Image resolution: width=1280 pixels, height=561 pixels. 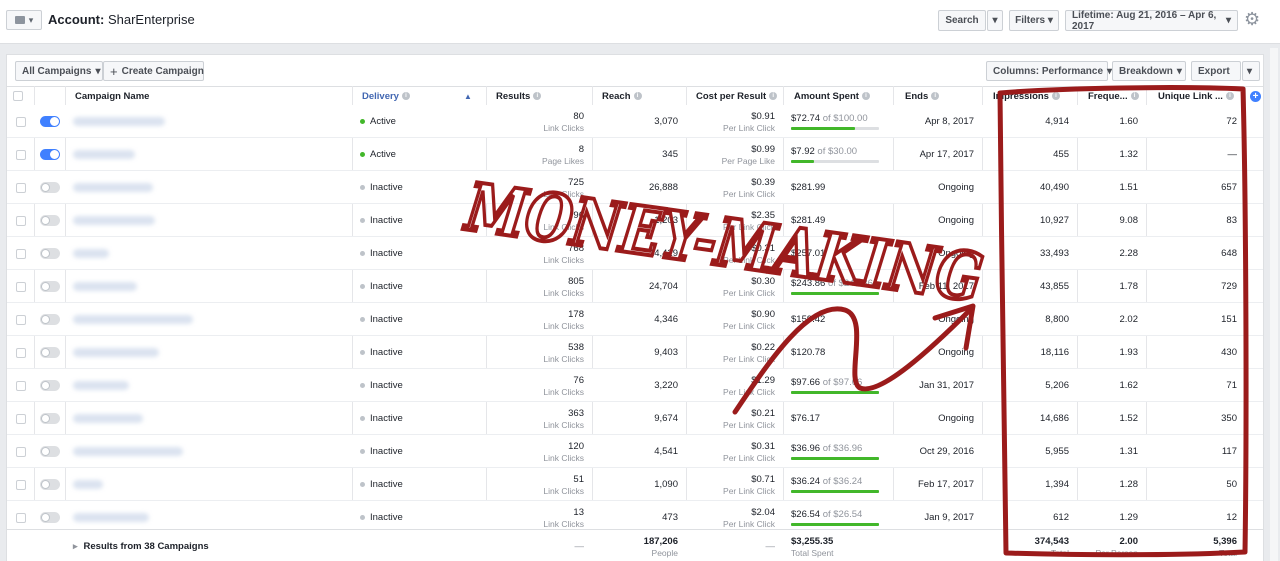 I want to click on frequency-cell: 1.32, so click(x=1129, y=154).